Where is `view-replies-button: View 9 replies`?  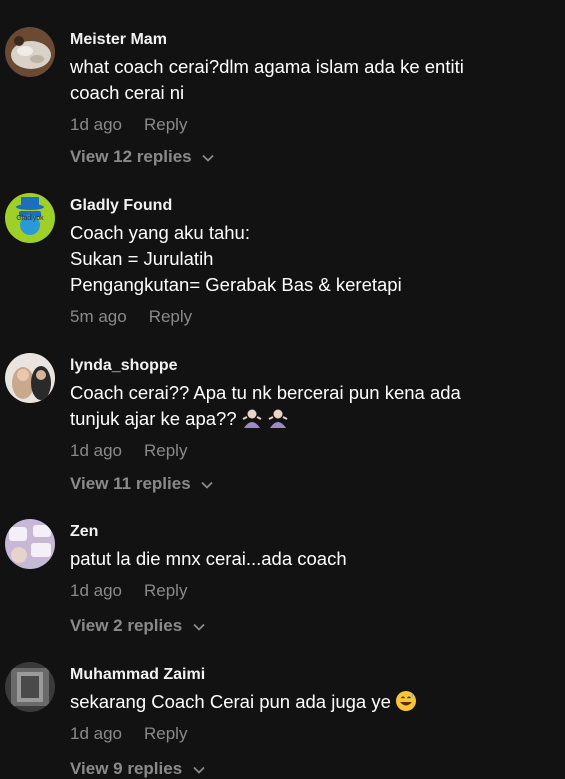
view-replies-button: View 9 replies is located at coordinates (137, 769).